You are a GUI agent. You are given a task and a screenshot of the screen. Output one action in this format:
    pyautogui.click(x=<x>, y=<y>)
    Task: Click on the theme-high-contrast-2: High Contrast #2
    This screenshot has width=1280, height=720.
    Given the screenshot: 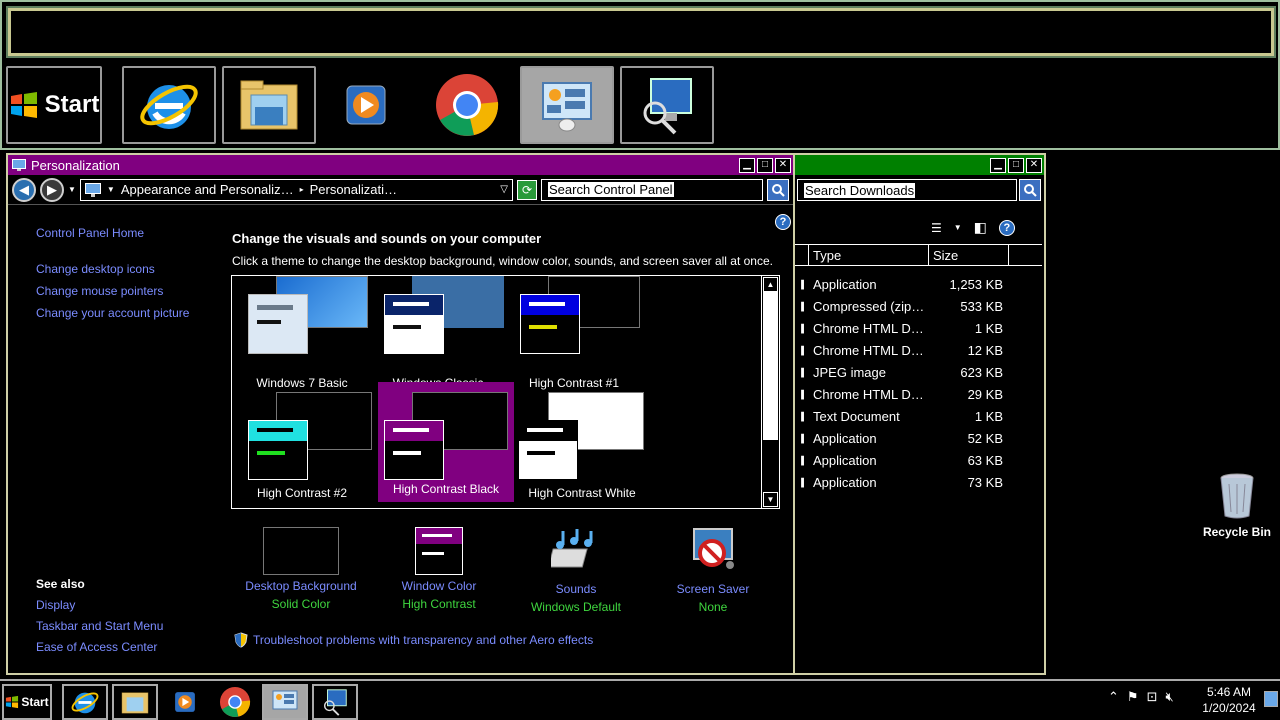 What is the action you would take?
    pyautogui.click(x=303, y=446)
    